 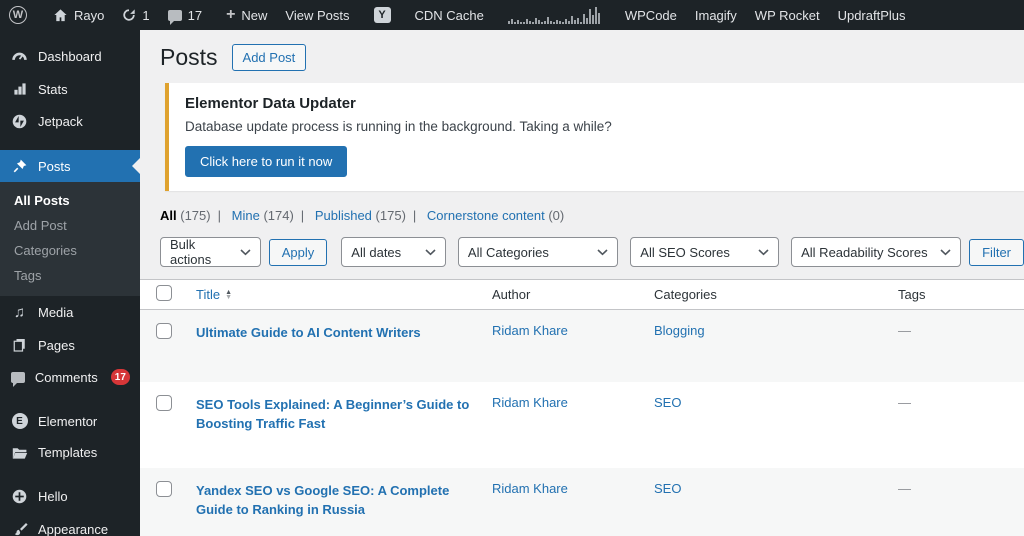 I want to click on plus-circle-icon, so click(x=19, y=496).